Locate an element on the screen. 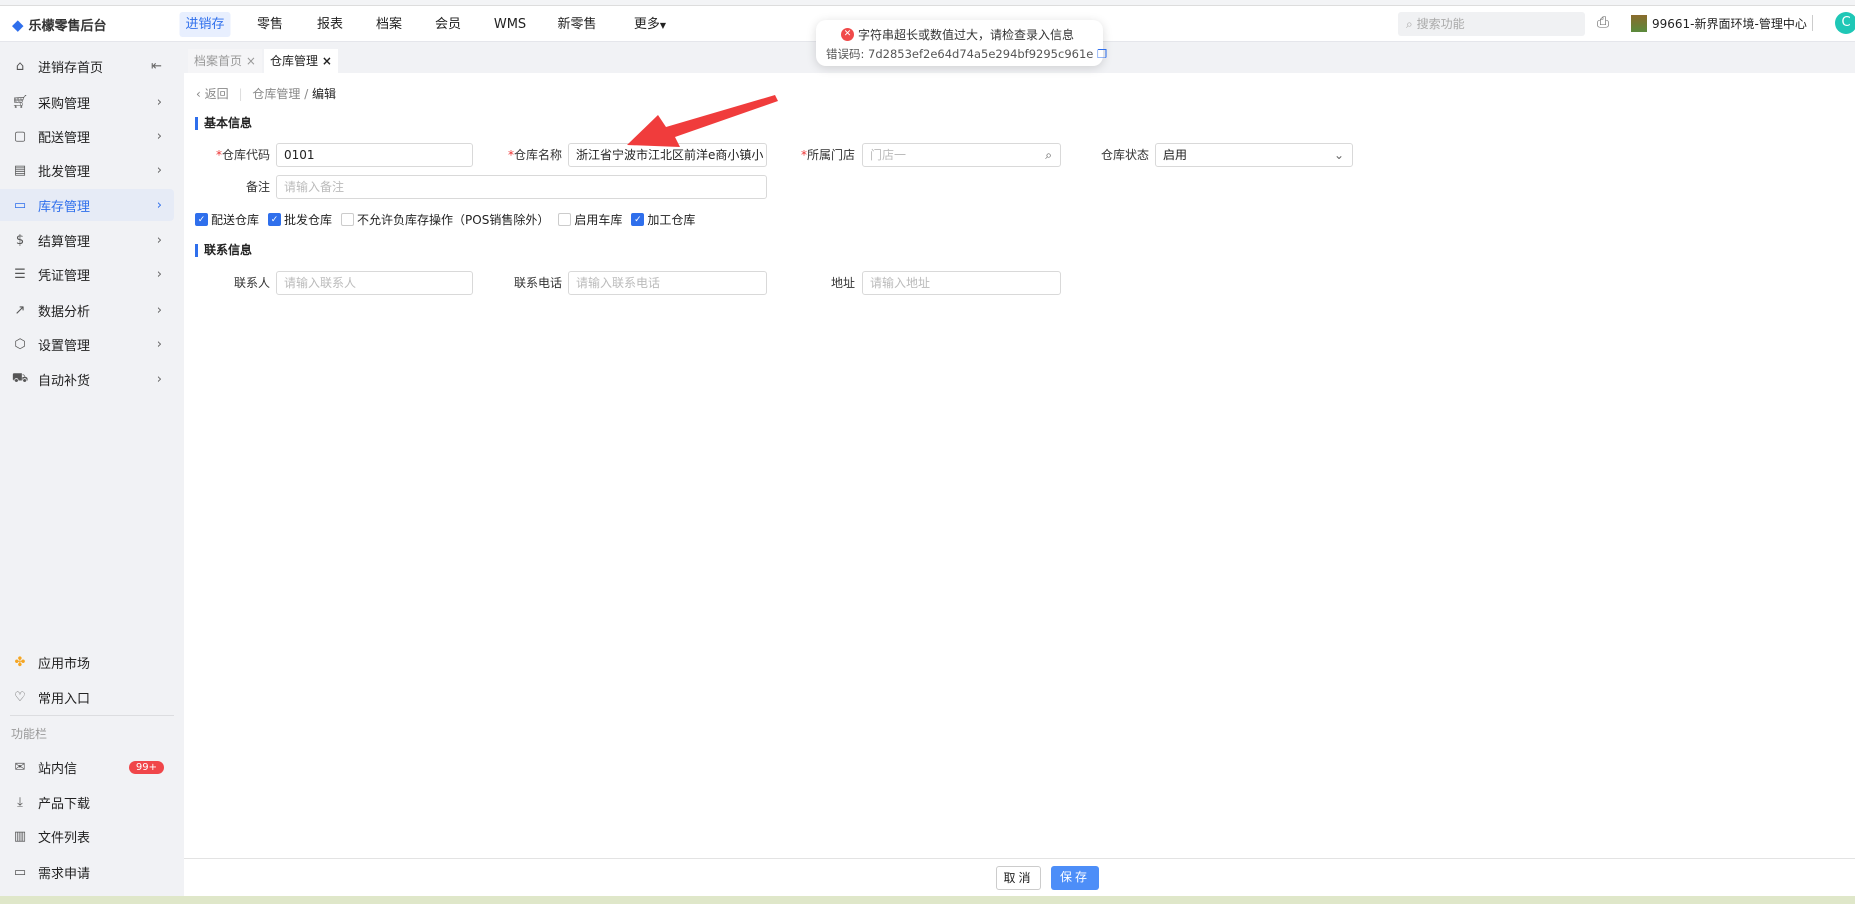  sidebar-item-wholesale: ▤ 批发管理 › is located at coordinates (87, 170).